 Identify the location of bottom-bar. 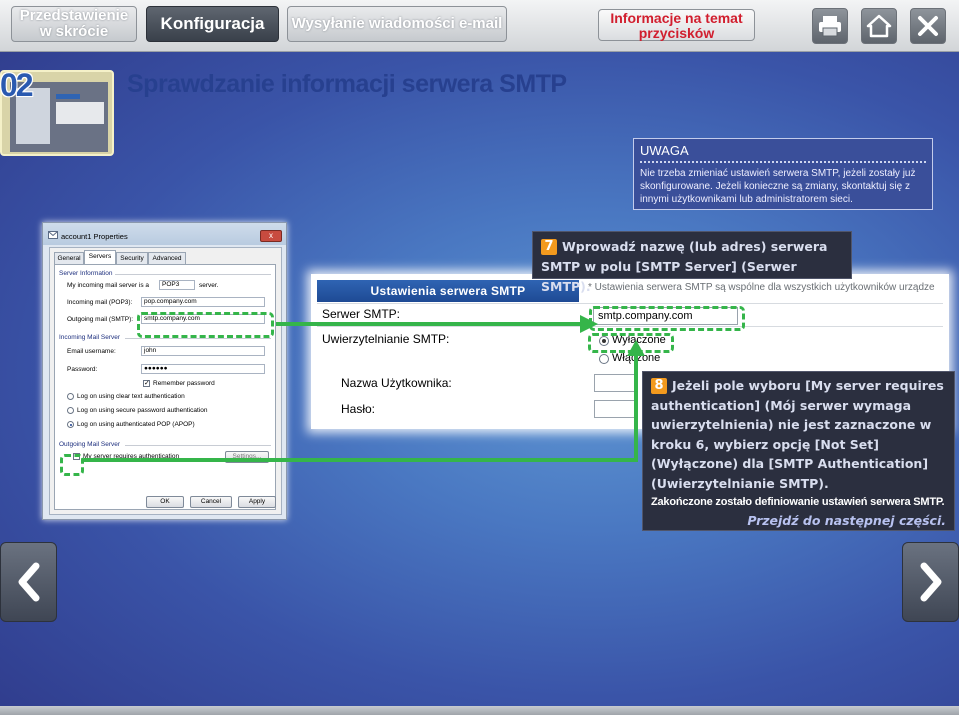
(479, 710).